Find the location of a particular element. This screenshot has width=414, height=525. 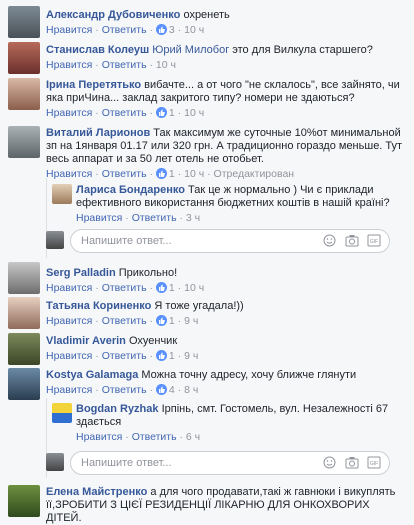

author-name: Станислав Колеуш is located at coordinates (97, 50).